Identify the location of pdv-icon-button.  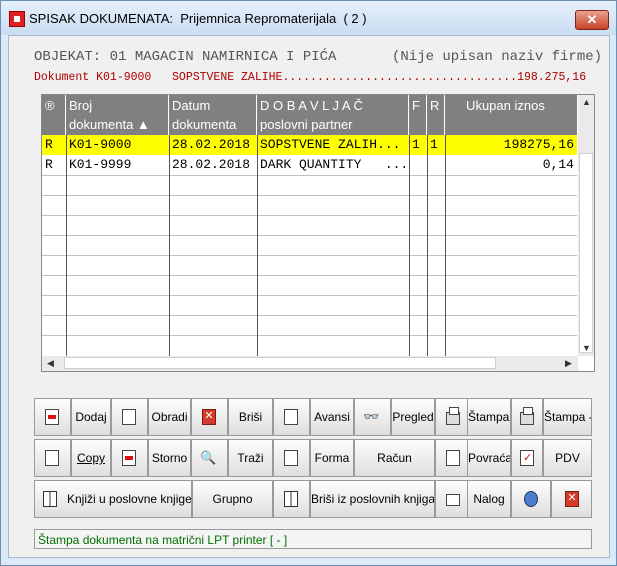
(527, 458).